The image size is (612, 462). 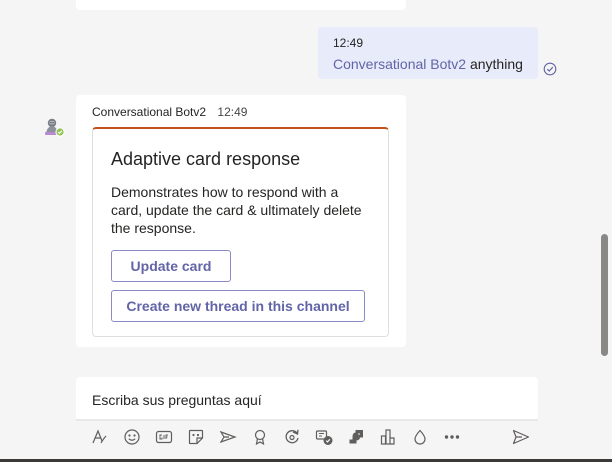 What do you see at coordinates (238, 306) in the screenshot?
I see `create-thread-button: Create new thread in this channel` at bounding box center [238, 306].